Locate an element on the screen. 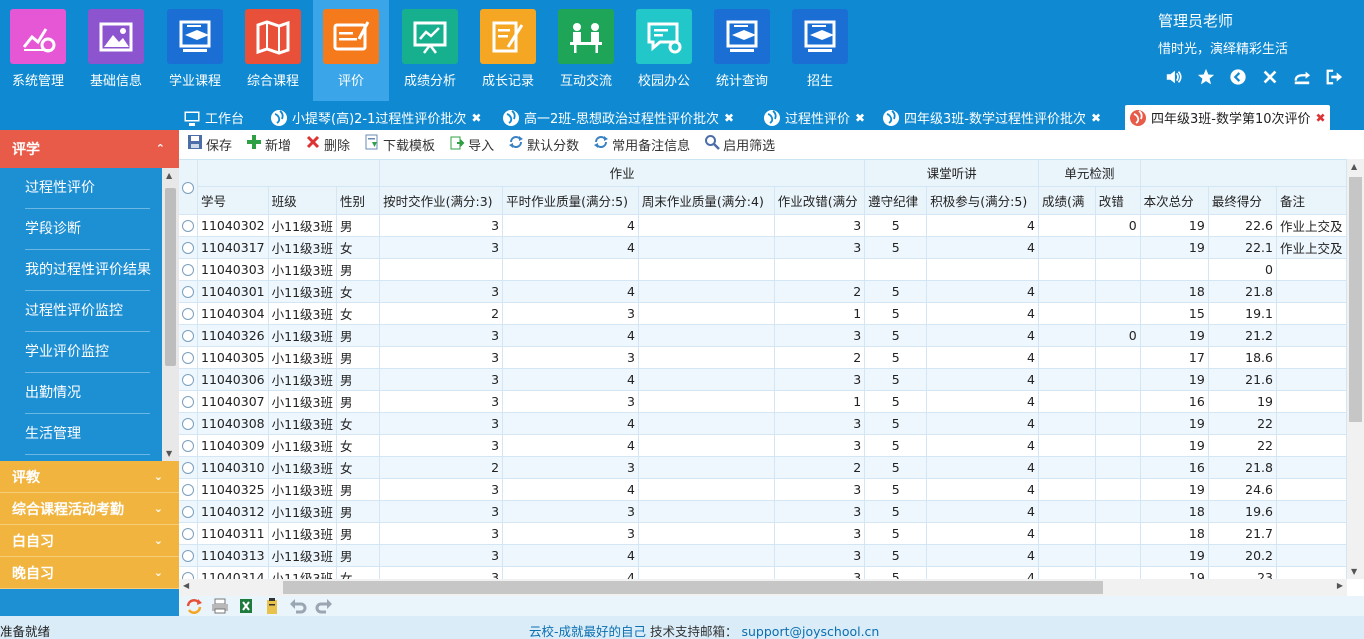 The height and width of the screenshot is (639, 1364). column-header: 积极参与(满分:5) is located at coordinates (982, 200).